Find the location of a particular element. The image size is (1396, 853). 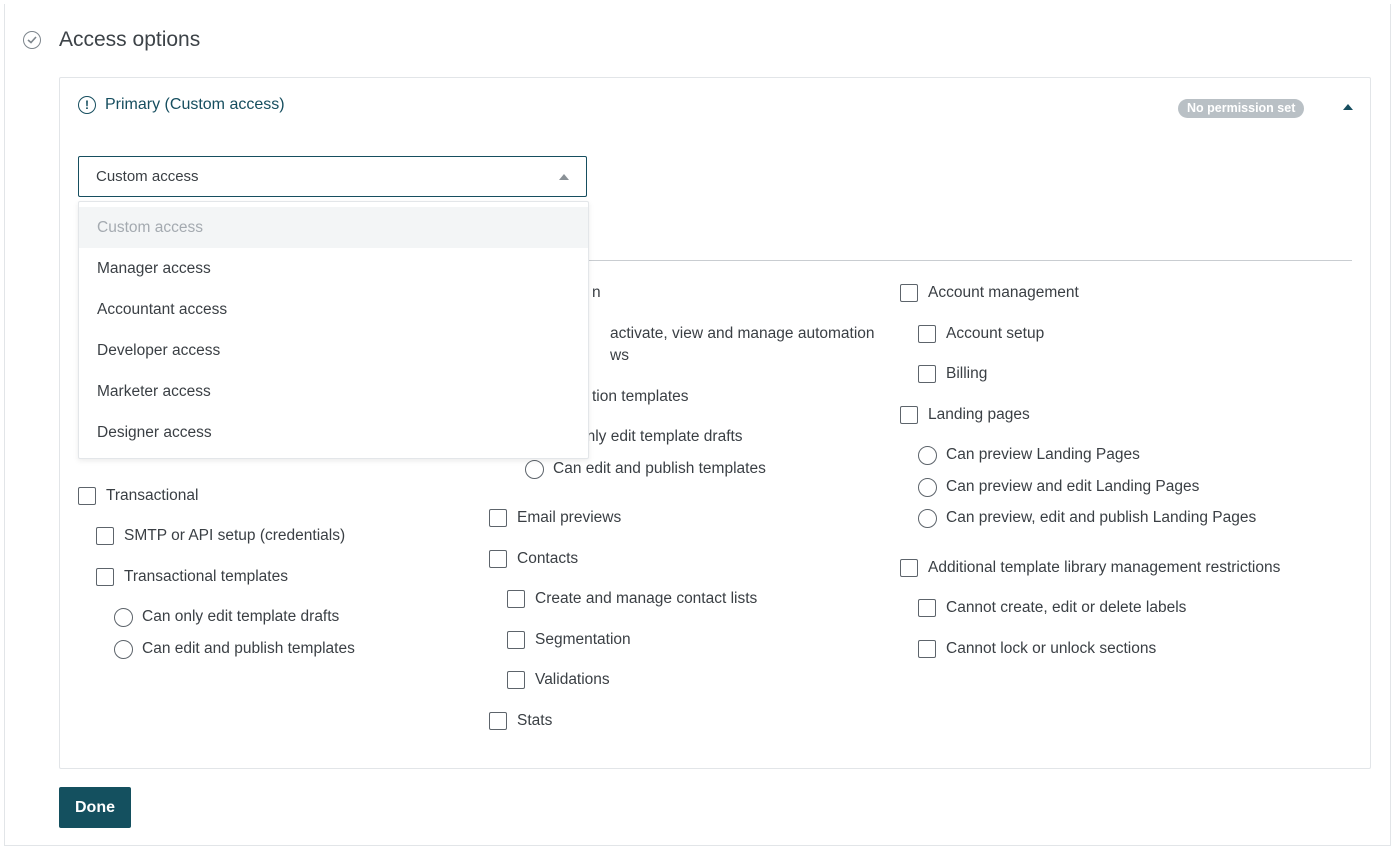

dropdown-option-custom: Custom access is located at coordinates (333, 227).